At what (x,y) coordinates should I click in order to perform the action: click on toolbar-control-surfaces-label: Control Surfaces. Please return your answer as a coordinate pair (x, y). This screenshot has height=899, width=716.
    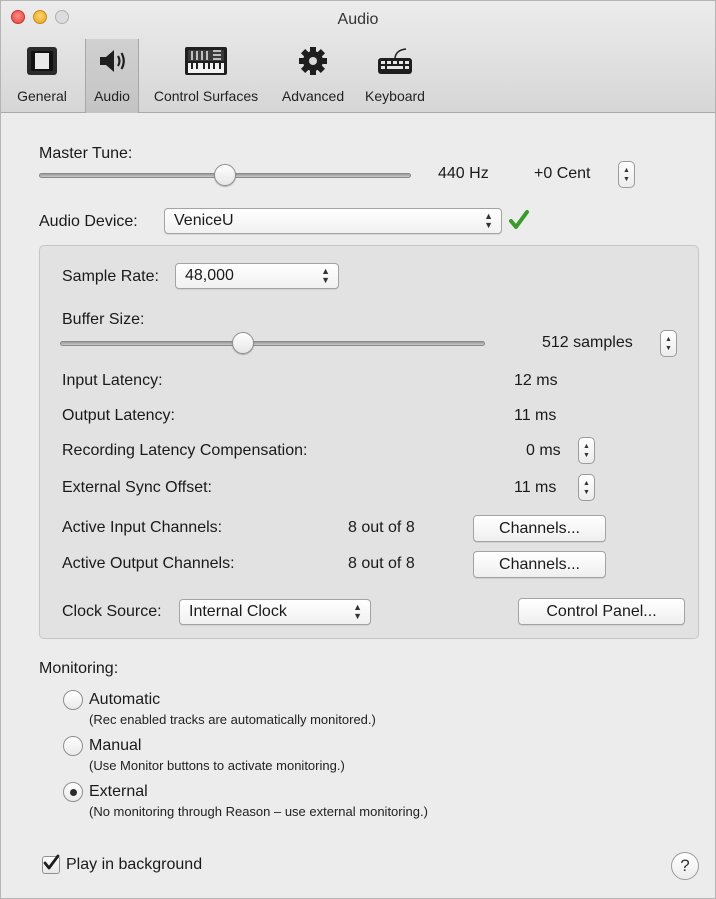
    Looking at the image, I should click on (206, 96).